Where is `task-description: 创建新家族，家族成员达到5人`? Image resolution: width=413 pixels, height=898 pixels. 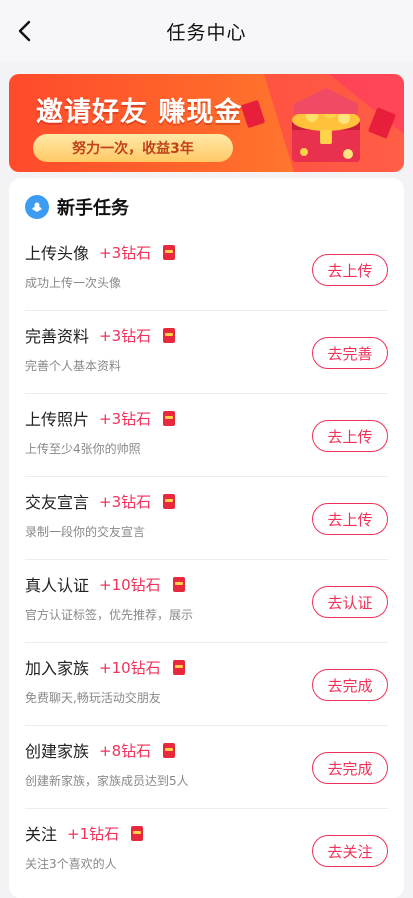
task-description: 创建新家族，家族成员达到5人 is located at coordinates (107, 781).